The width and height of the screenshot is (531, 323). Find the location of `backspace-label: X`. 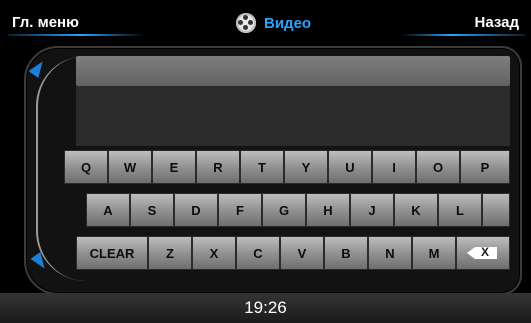

backspace-label: X is located at coordinates (485, 252).